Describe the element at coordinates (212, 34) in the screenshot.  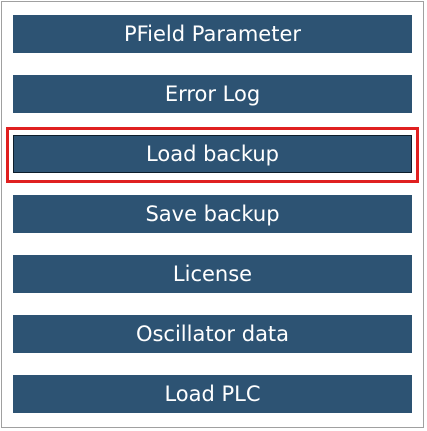
I see `pfield-parameter-button: PField Parameter` at that location.